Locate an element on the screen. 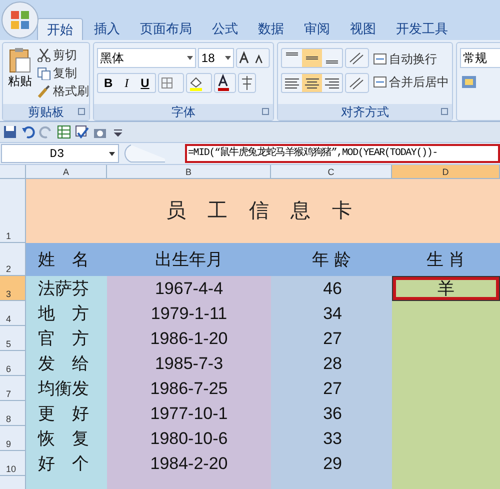 The height and width of the screenshot is (489, 500). active-cell: 羊 is located at coordinates (446, 288).